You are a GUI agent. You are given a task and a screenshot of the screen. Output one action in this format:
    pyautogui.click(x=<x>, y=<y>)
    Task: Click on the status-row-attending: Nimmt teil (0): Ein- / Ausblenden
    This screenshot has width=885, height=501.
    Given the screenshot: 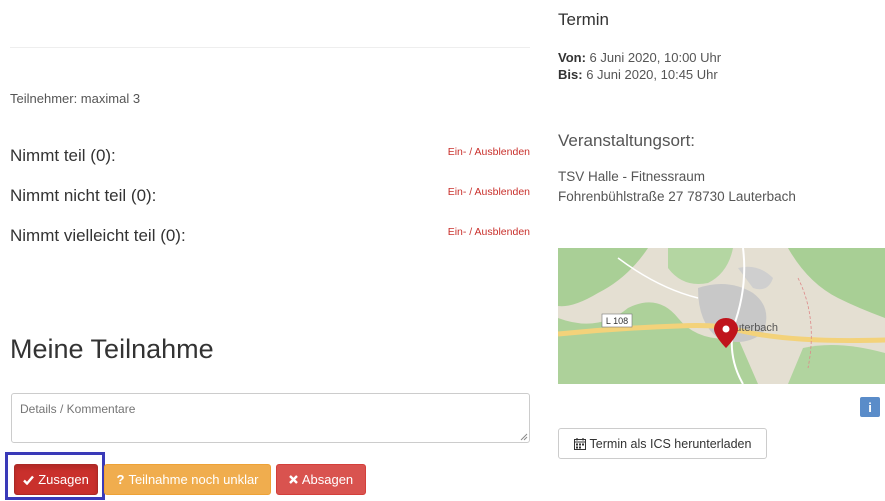 What is the action you would take?
    pyautogui.click(x=270, y=158)
    